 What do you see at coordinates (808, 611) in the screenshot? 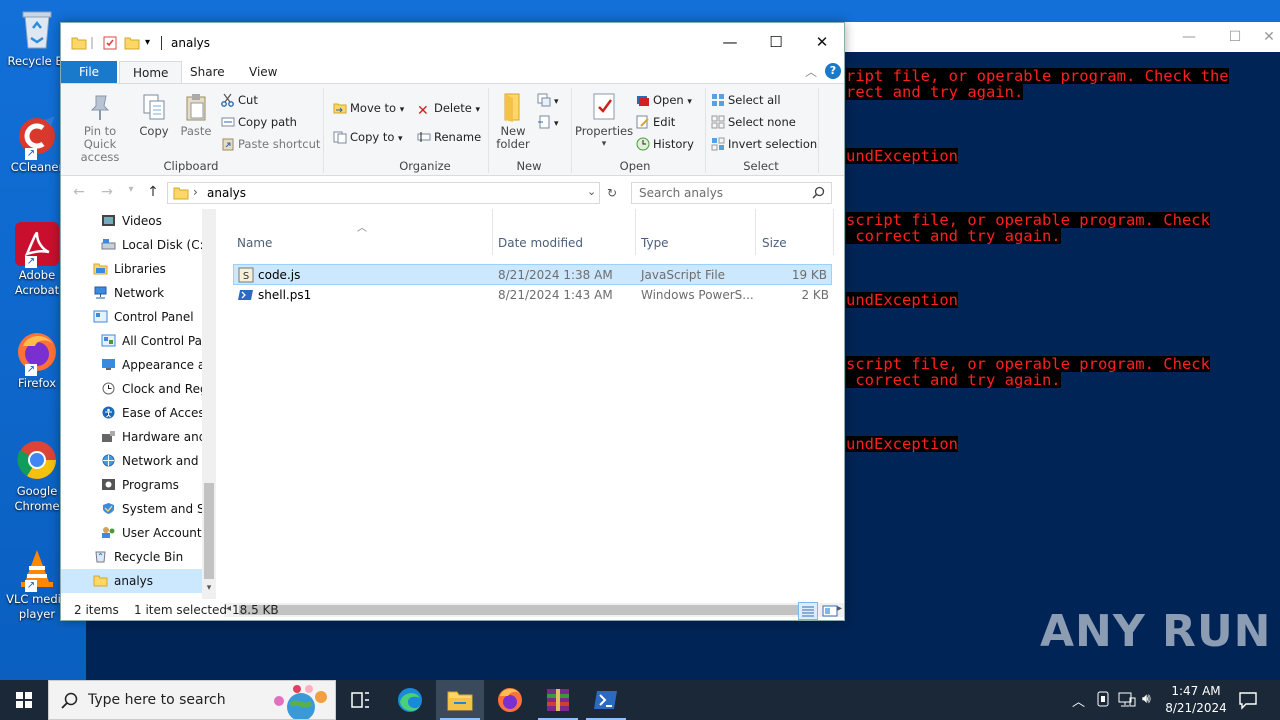
I see `details-view-icon` at bounding box center [808, 611].